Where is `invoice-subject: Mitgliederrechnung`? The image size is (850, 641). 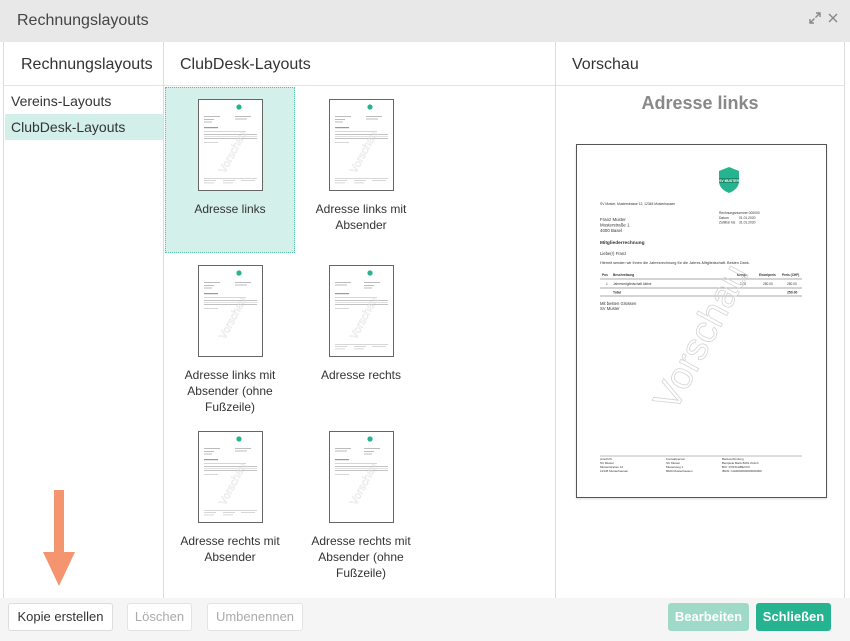 invoice-subject: Mitgliederrechnung is located at coordinates (622, 243).